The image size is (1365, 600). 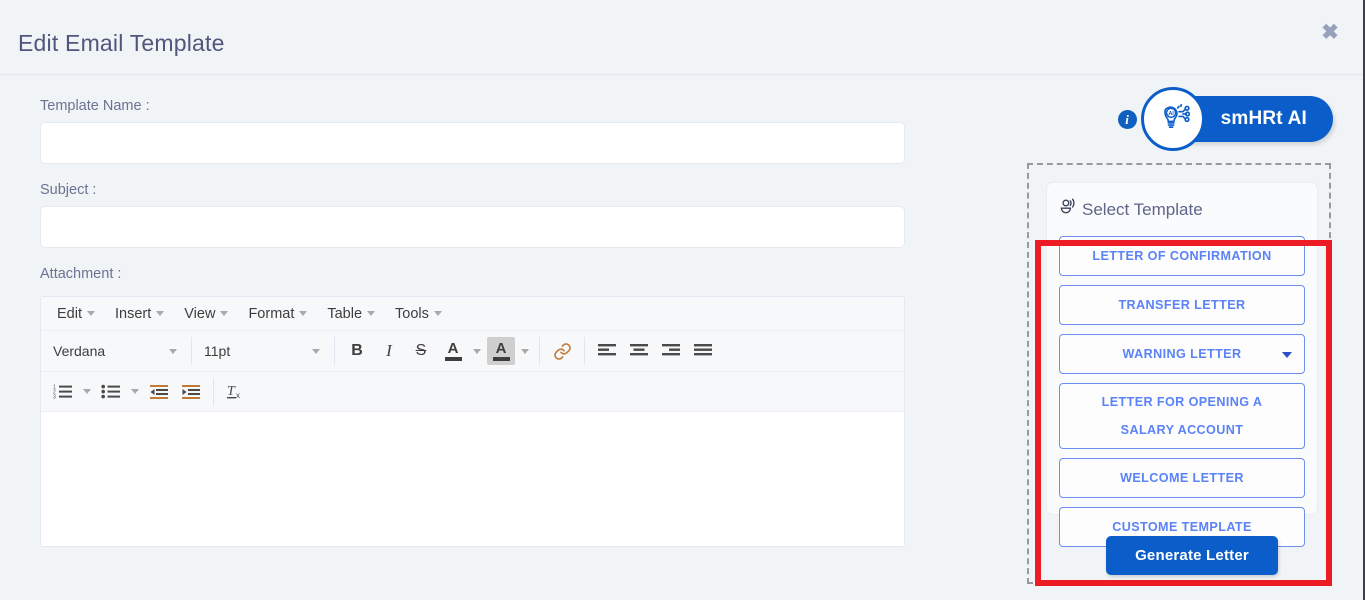 What do you see at coordinates (472, 143) in the screenshot?
I see `template-name-input` at bounding box center [472, 143].